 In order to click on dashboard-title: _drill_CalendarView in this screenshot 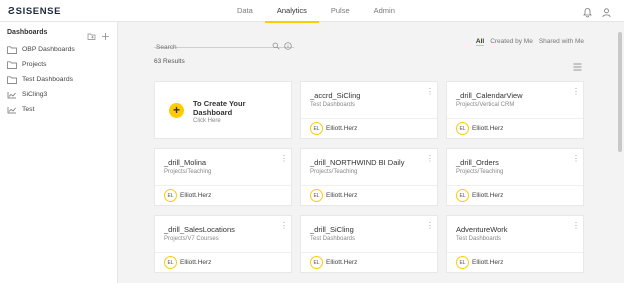, I will do `click(489, 95)`.